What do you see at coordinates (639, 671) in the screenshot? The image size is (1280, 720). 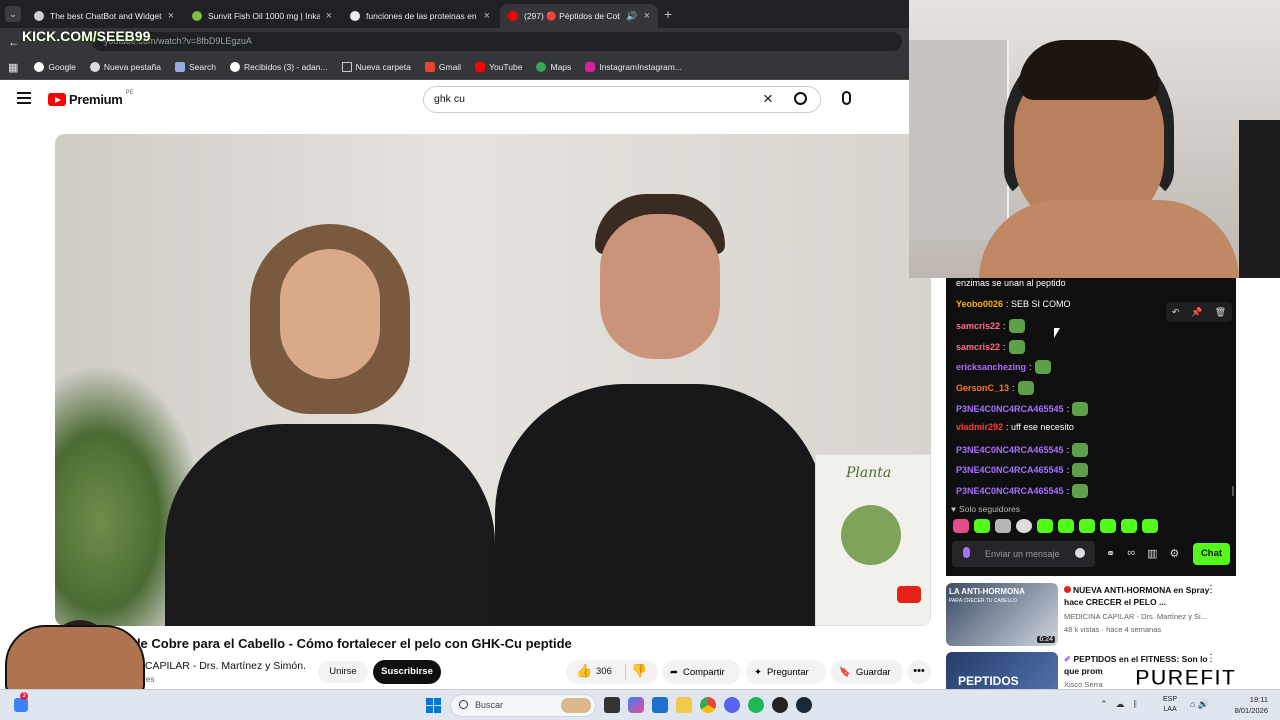 I see `dislike-icon: 👎` at bounding box center [639, 671].